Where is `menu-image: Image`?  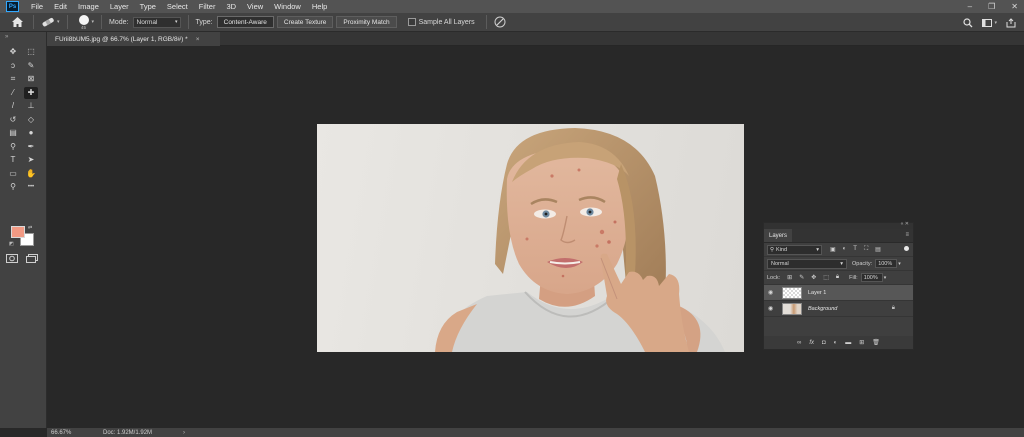 menu-image: Image is located at coordinates (88, 6).